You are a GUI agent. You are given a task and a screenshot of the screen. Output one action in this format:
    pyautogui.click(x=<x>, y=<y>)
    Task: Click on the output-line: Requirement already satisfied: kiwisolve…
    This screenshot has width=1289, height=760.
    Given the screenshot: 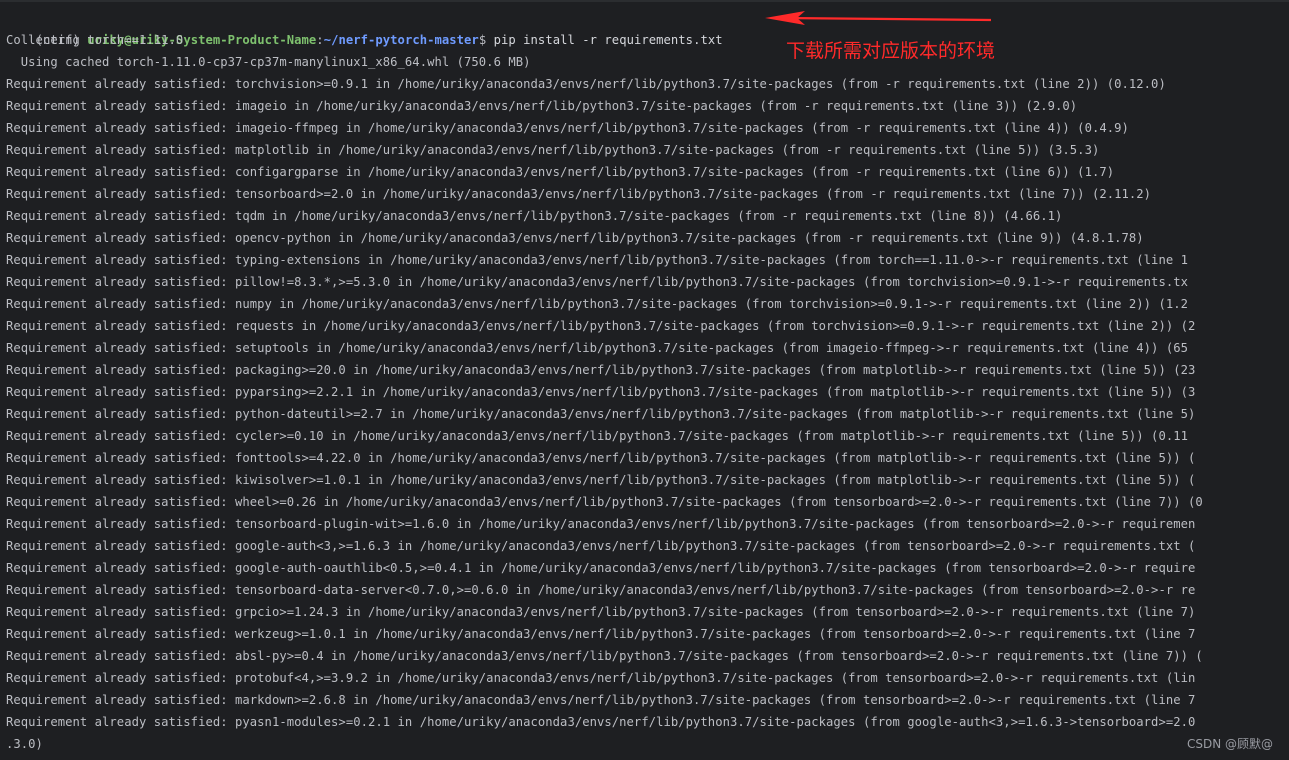 What is the action you would take?
    pyautogui.click(x=601, y=480)
    